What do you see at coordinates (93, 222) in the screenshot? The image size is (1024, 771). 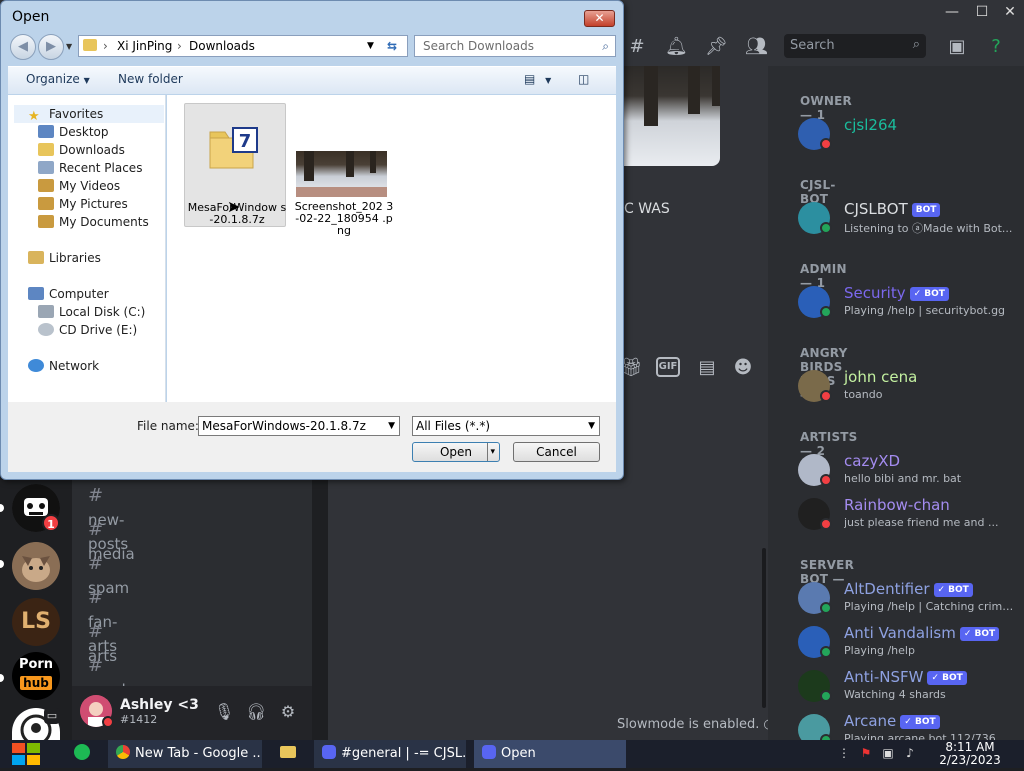 I see `nav-favorite-item: My Documents` at bounding box center [93, 222].